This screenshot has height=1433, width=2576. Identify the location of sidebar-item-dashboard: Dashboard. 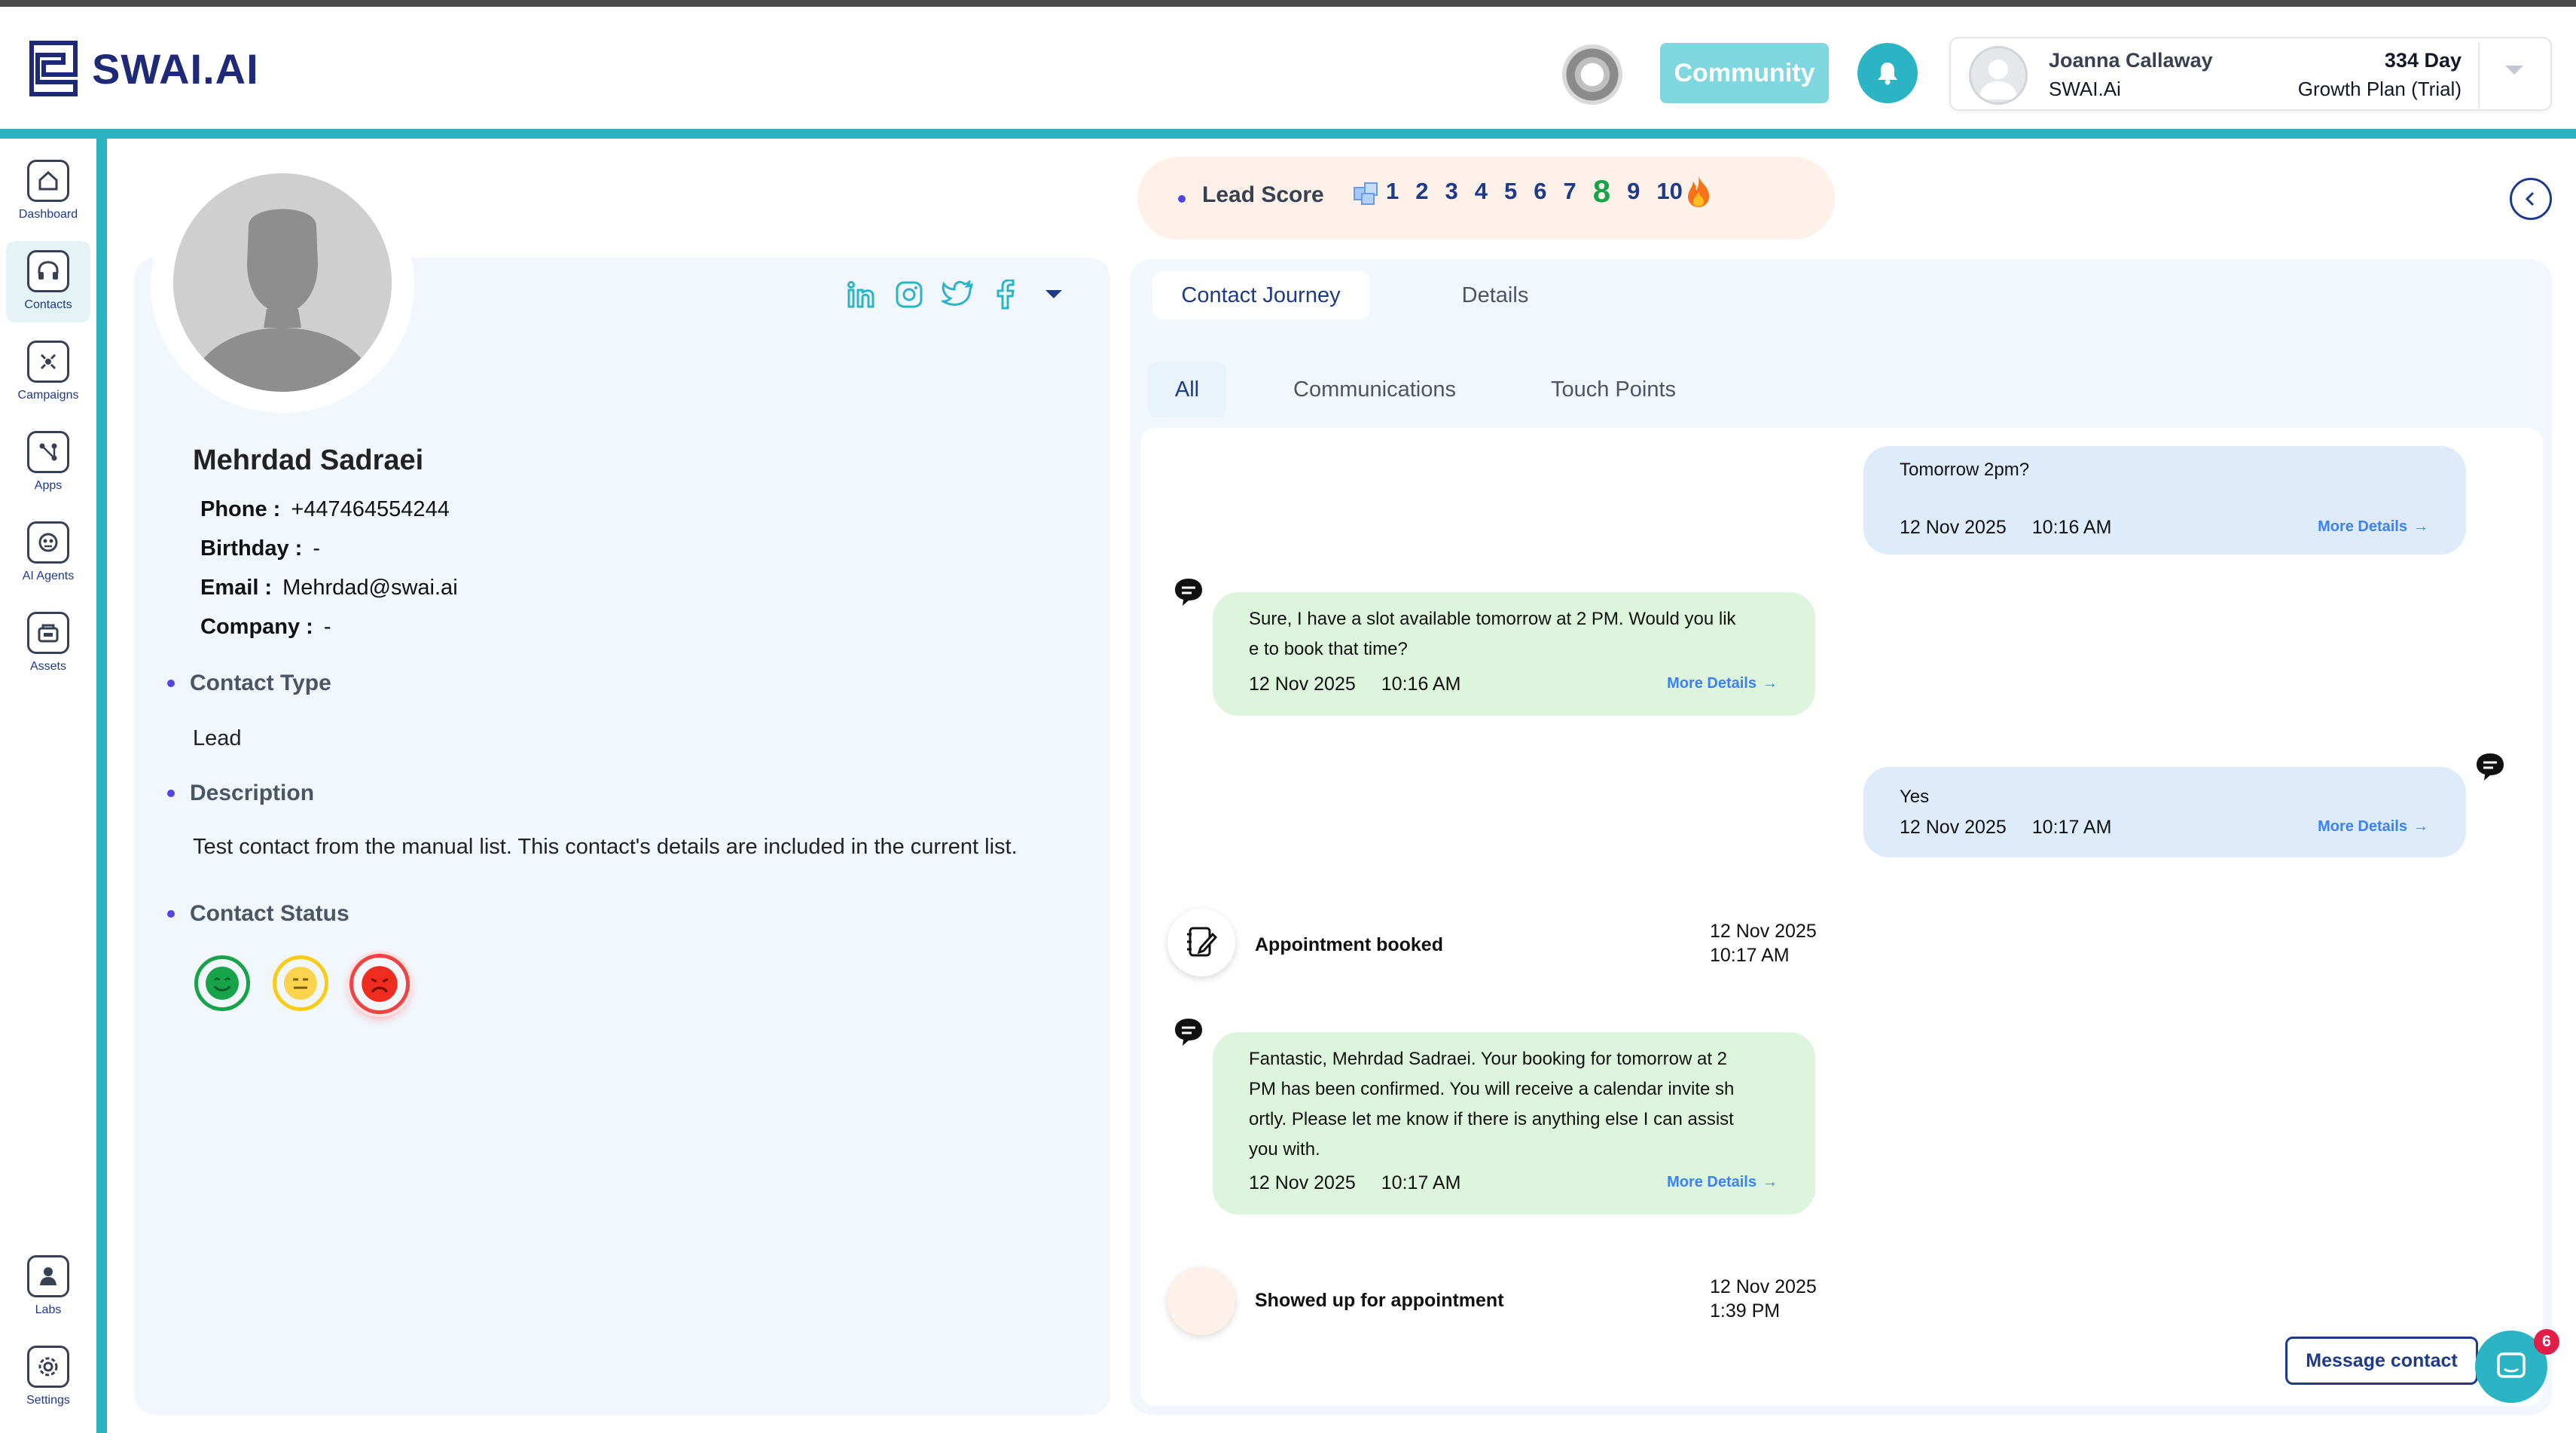
(48, 191).